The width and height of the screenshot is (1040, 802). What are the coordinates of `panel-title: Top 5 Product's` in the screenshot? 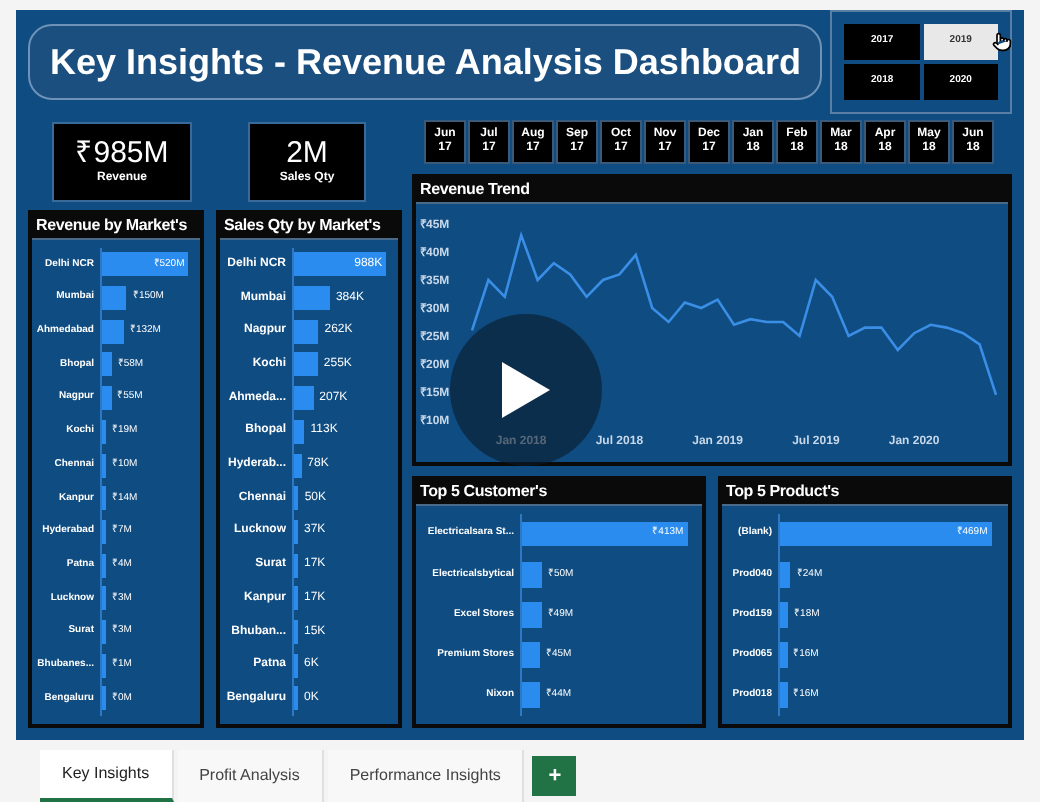 It's located at (783, 492).